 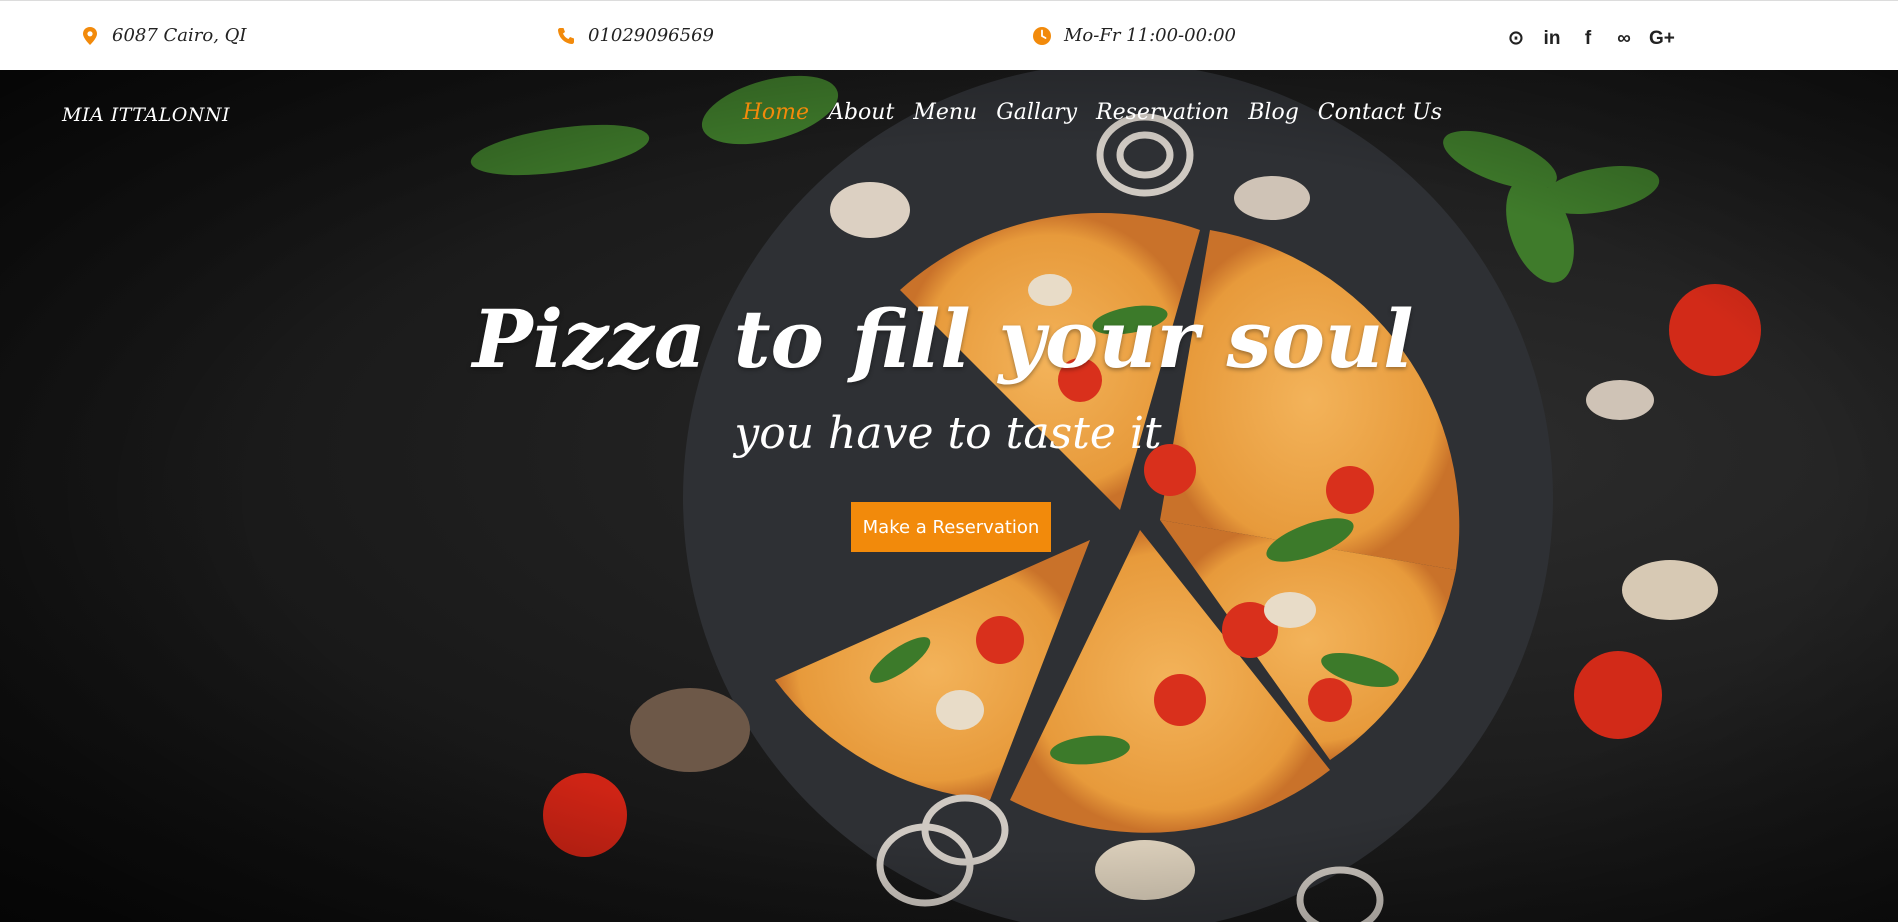 What do you see at coordinates (776, 112) in the screenshot?
I see `nav-item-home: Home` at bounding box center [776, 112].